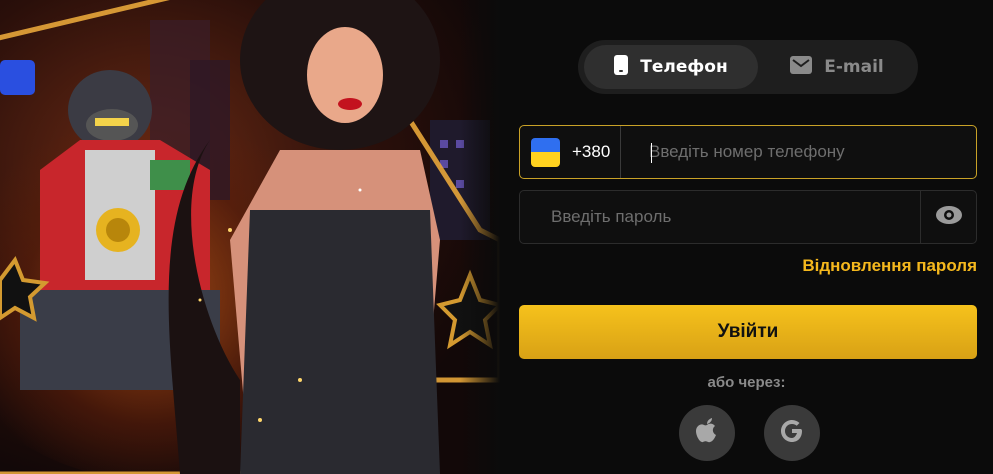 The height and width of the screenshot is (474, 993). I want to click on phone-field: +380, so click(748, 152).